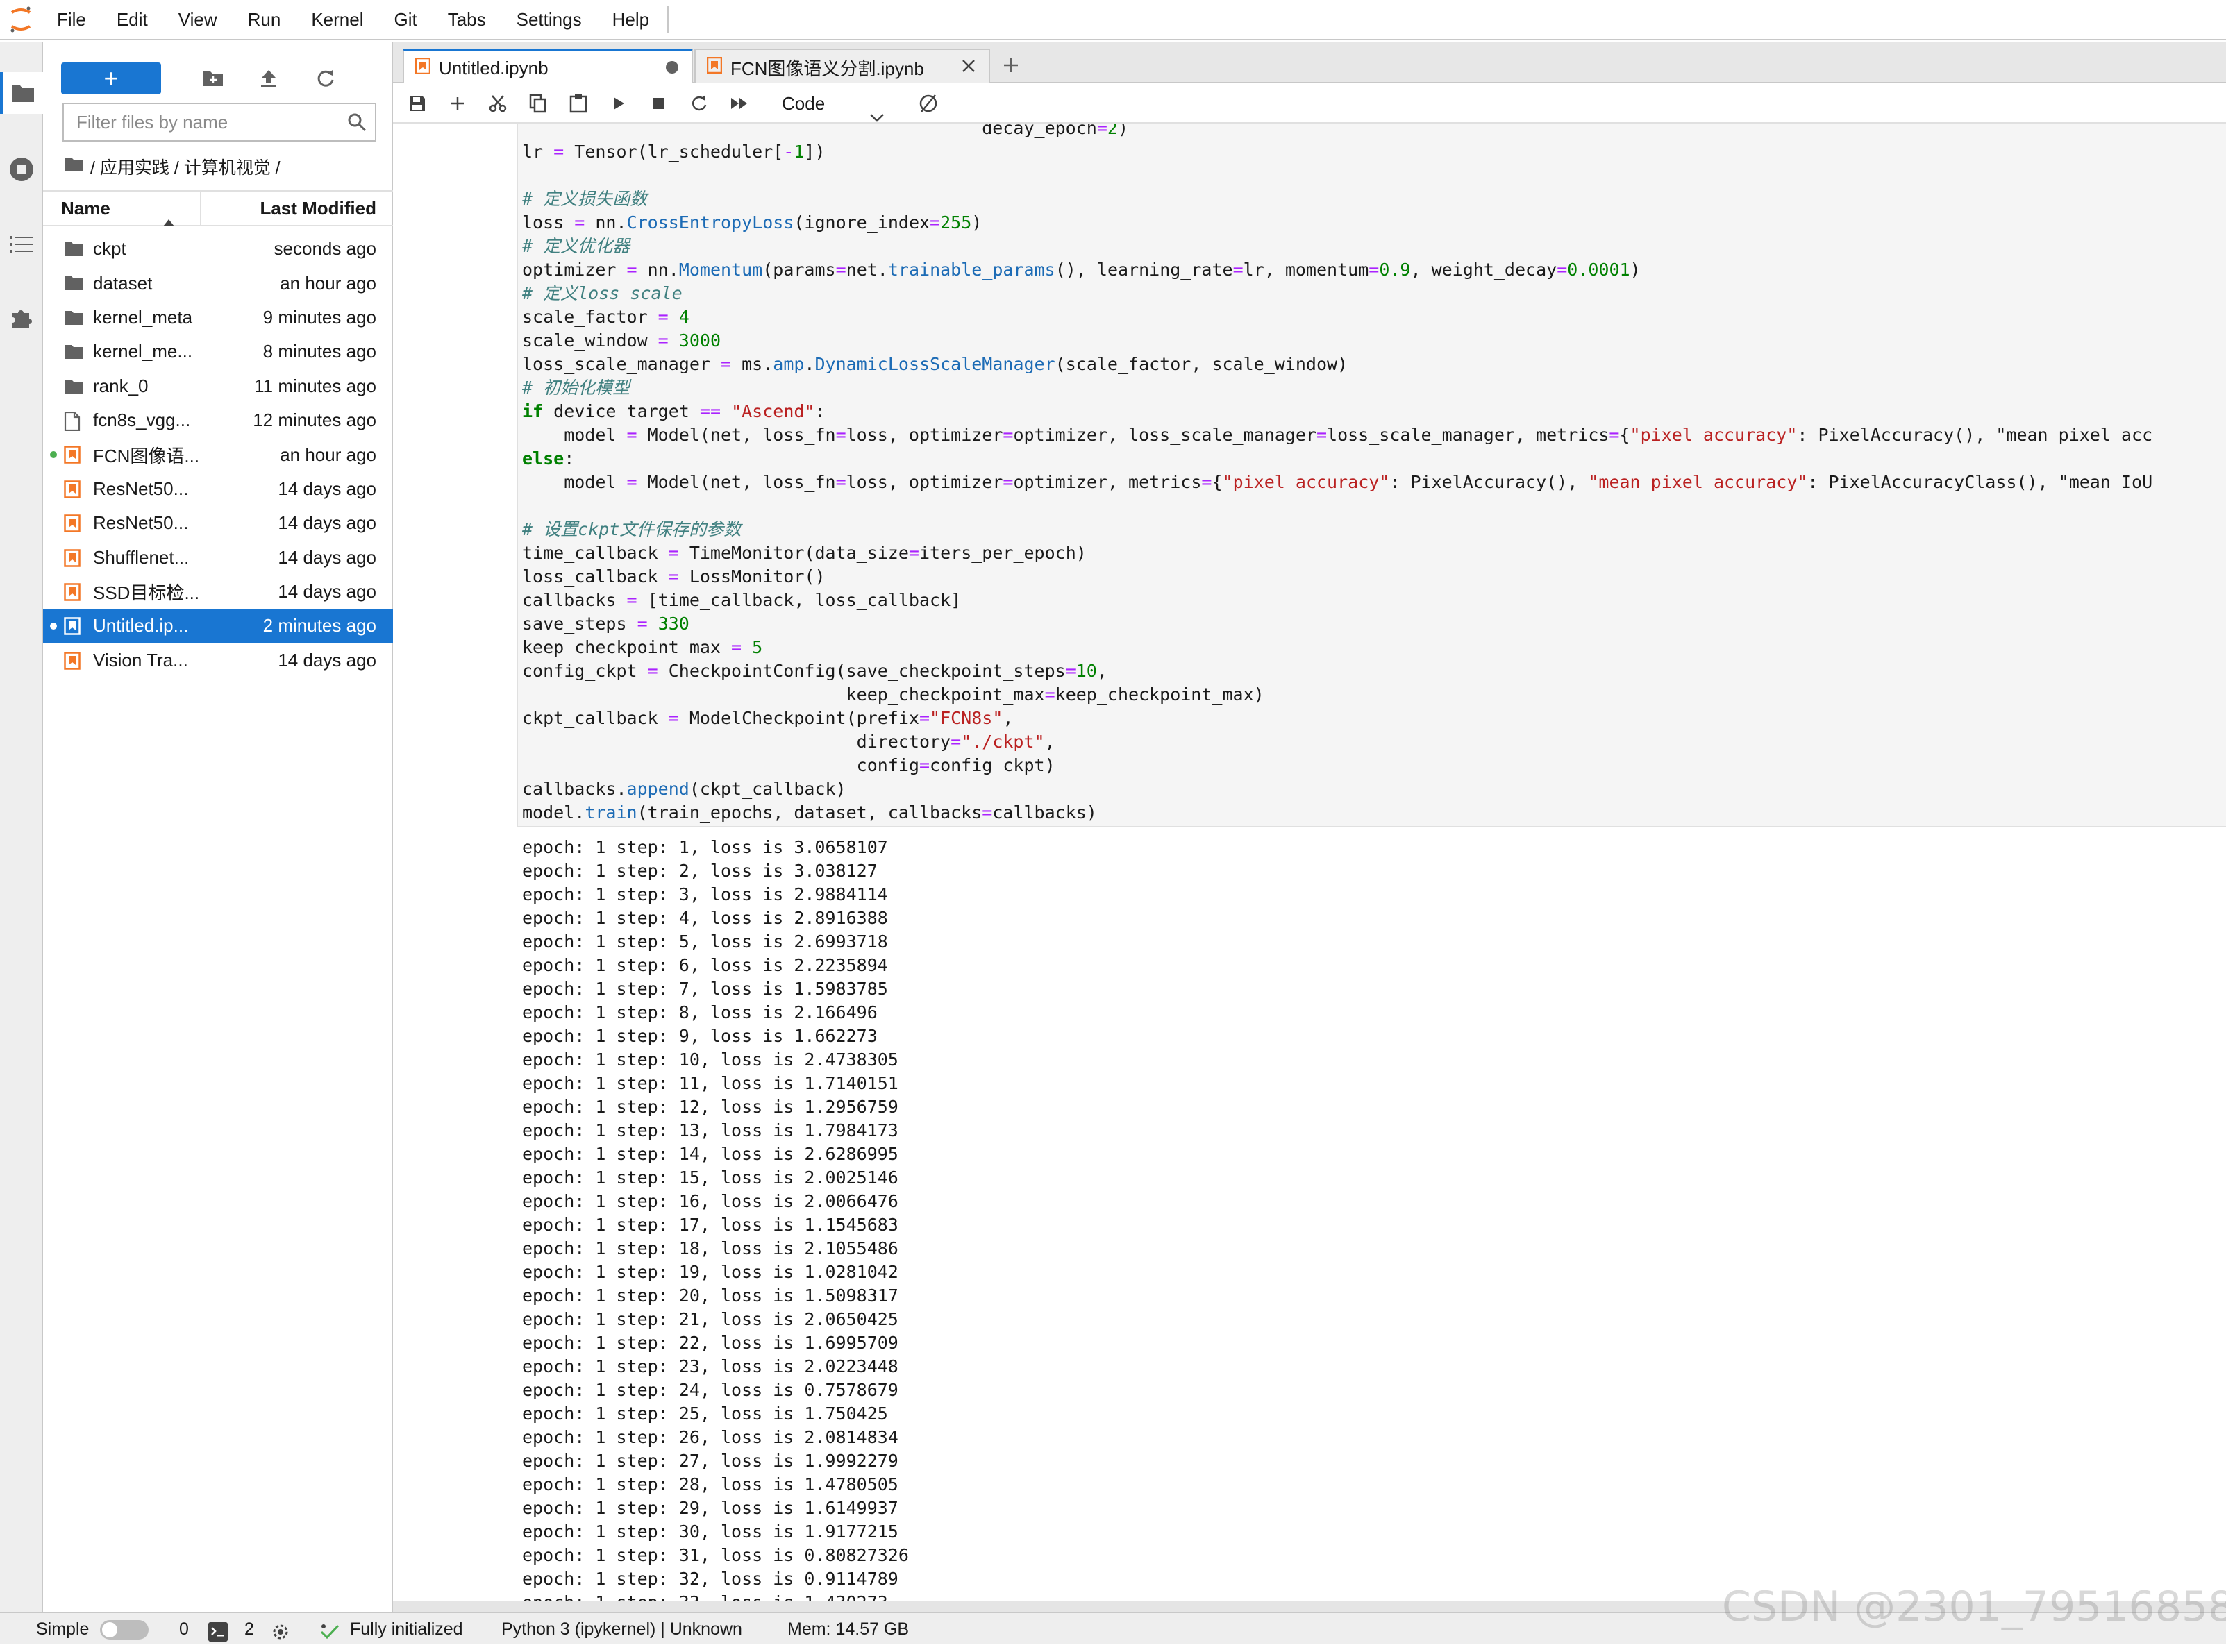  Describe the element at coordinates (21, 244) in the screenshot. I see `table-of-contents-icon` at that location.